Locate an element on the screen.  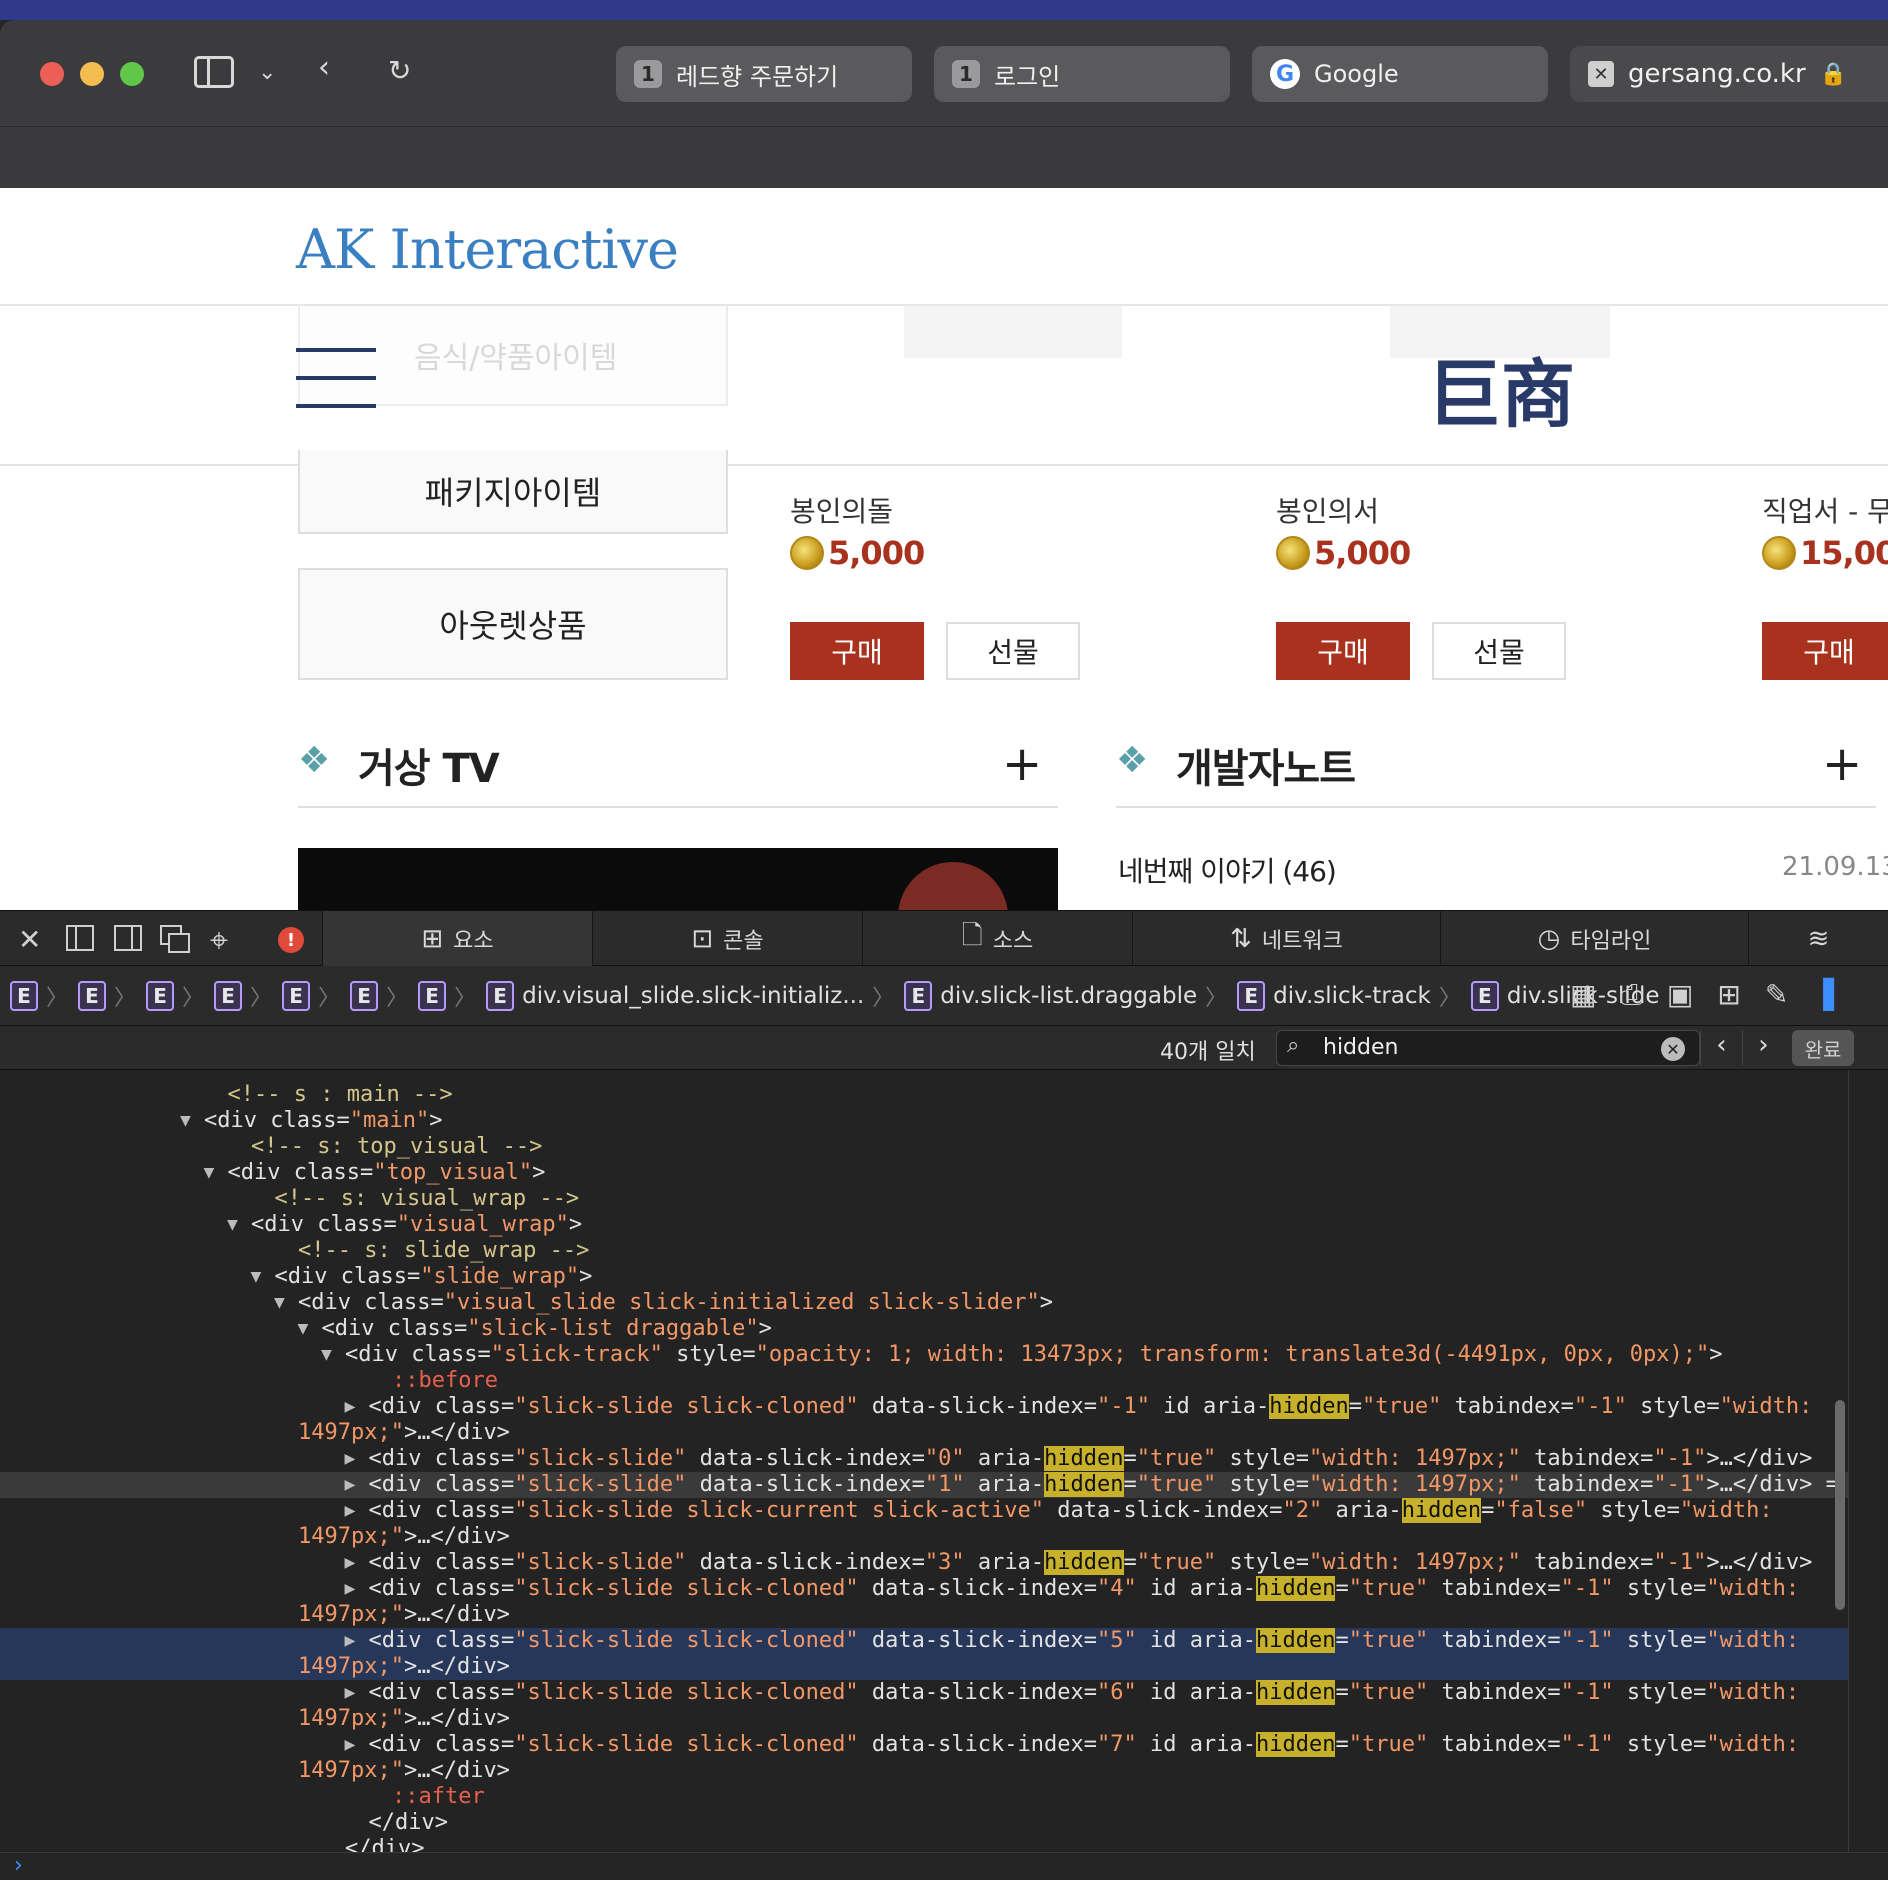
product-name: 봉인의돌 is located at coordinates (841, 510).